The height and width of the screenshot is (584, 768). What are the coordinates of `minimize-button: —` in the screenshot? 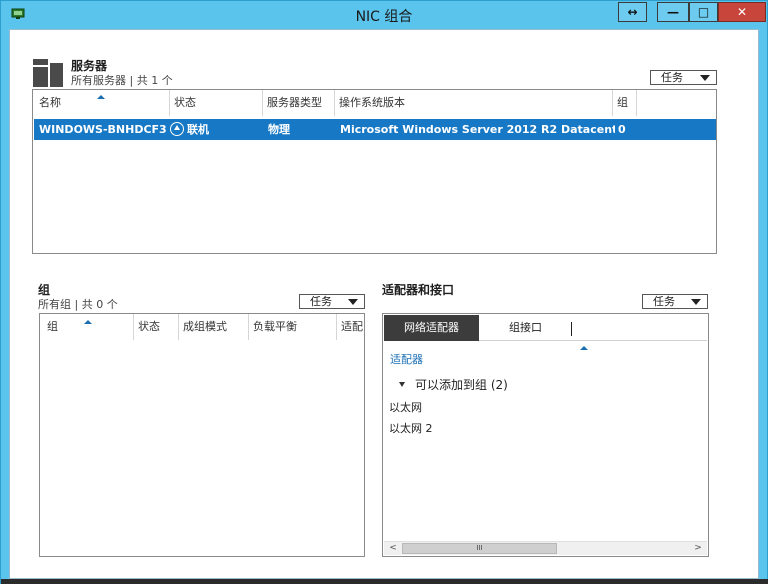 It's located at (673, 12).